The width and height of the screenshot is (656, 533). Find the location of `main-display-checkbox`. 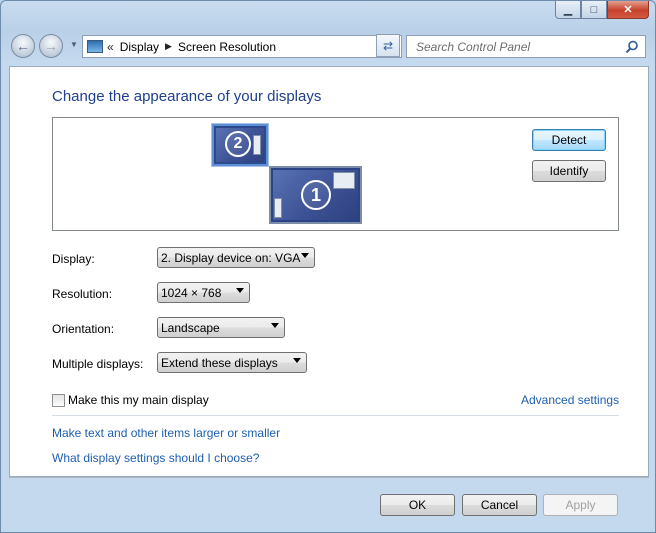

main-display-checkbox is located at coordinates (58, 400).